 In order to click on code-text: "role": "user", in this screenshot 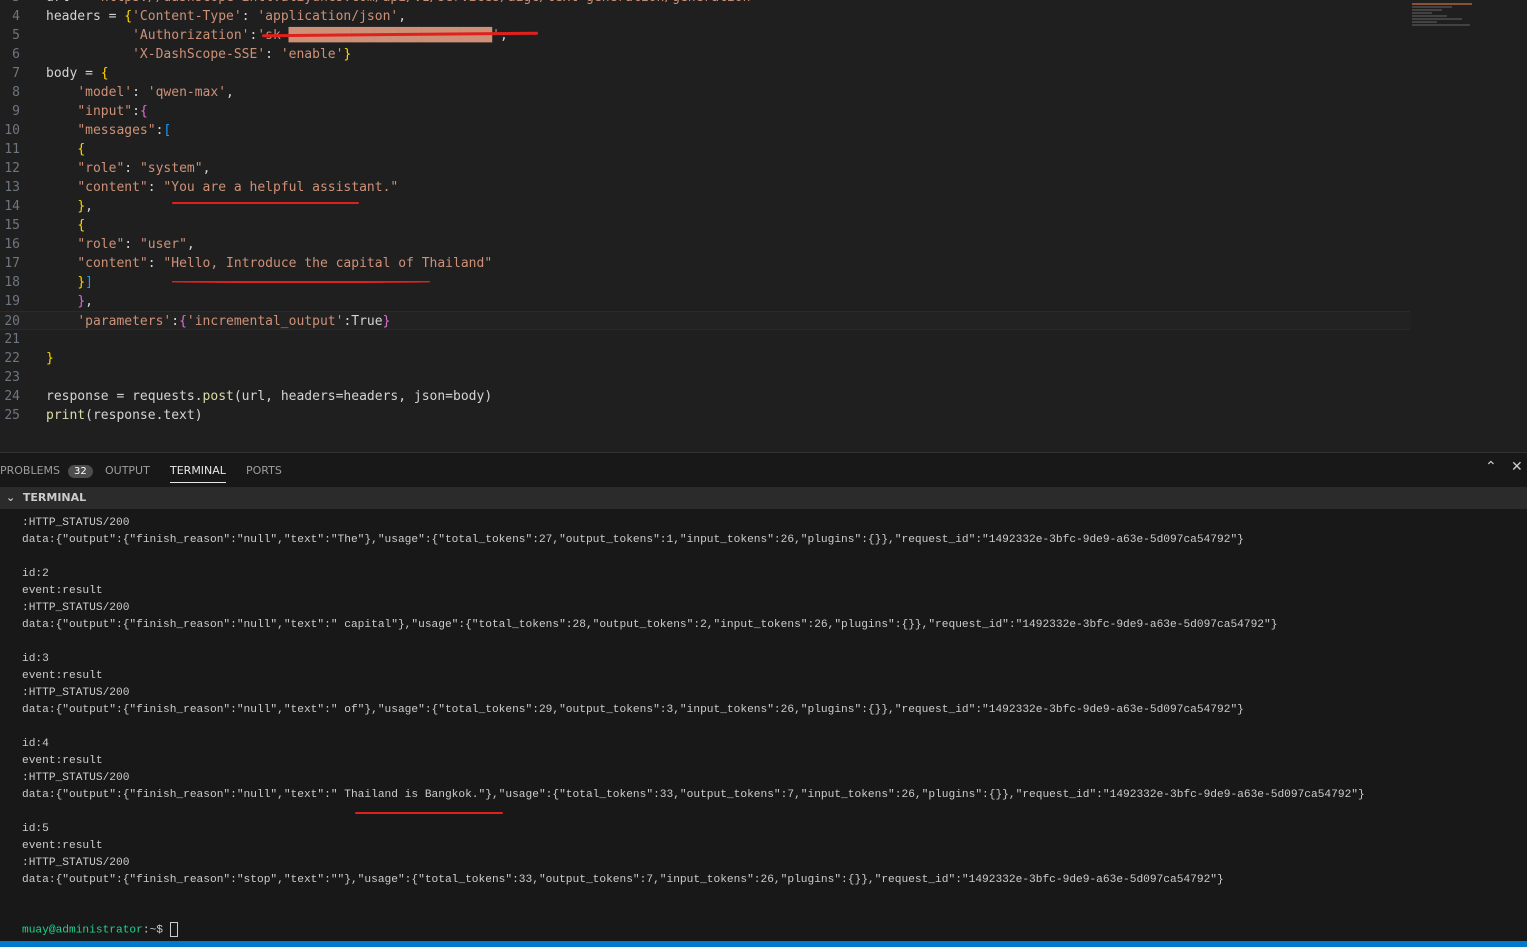, I will do `click(120, 244)`.